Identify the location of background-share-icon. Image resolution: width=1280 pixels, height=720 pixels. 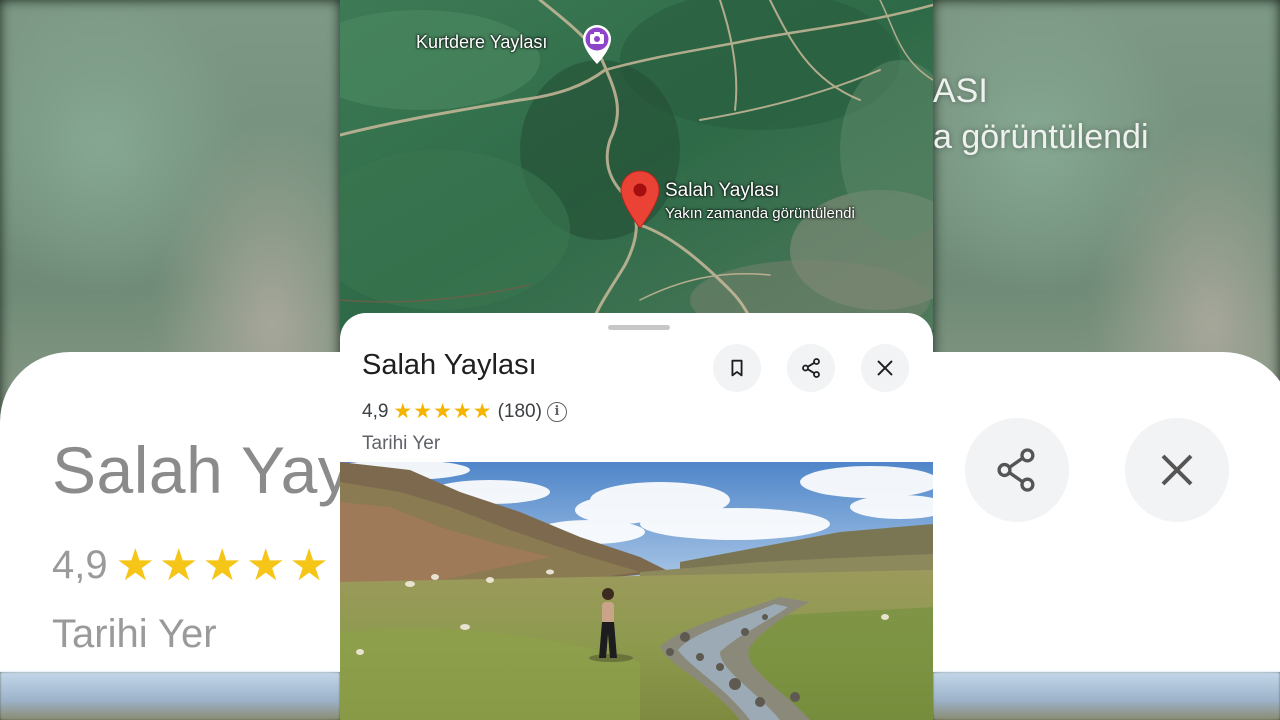
(1017, 470).